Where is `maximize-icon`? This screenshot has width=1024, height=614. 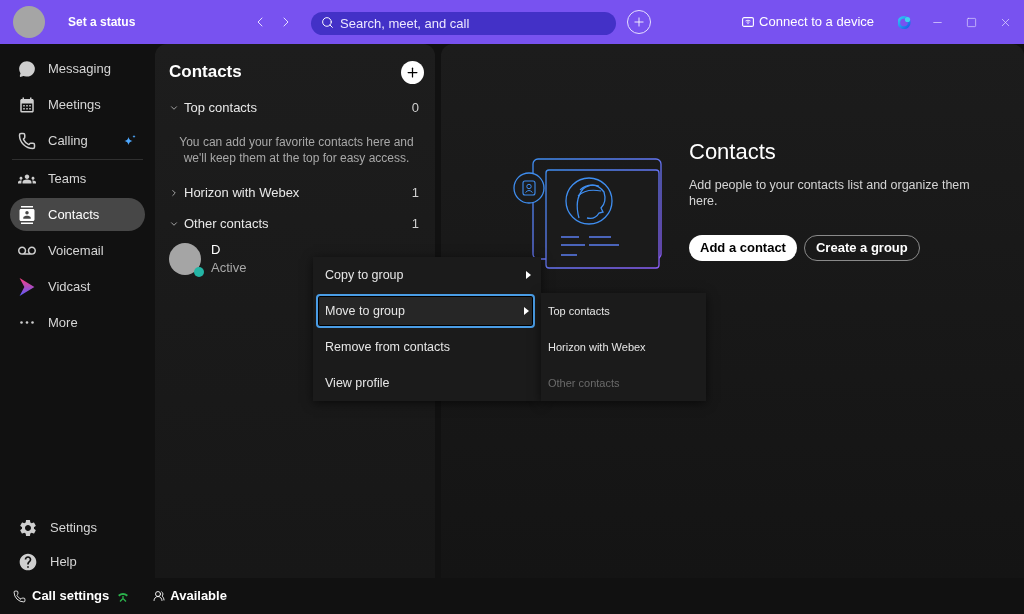 maximize-icon is located at coordinates (971, 22).